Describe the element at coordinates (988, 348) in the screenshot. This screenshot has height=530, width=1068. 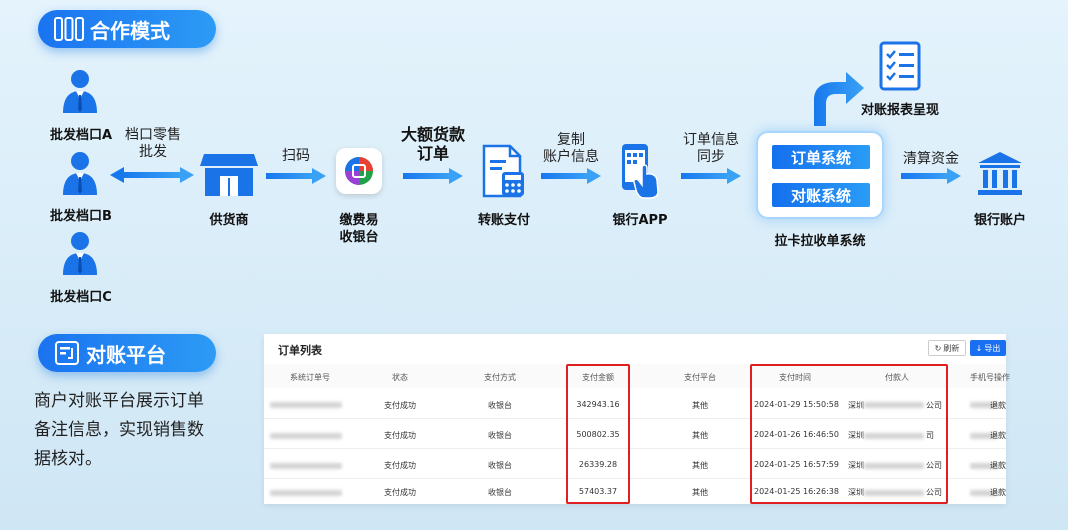
I see `export-button: ↓ 导出` at that location.